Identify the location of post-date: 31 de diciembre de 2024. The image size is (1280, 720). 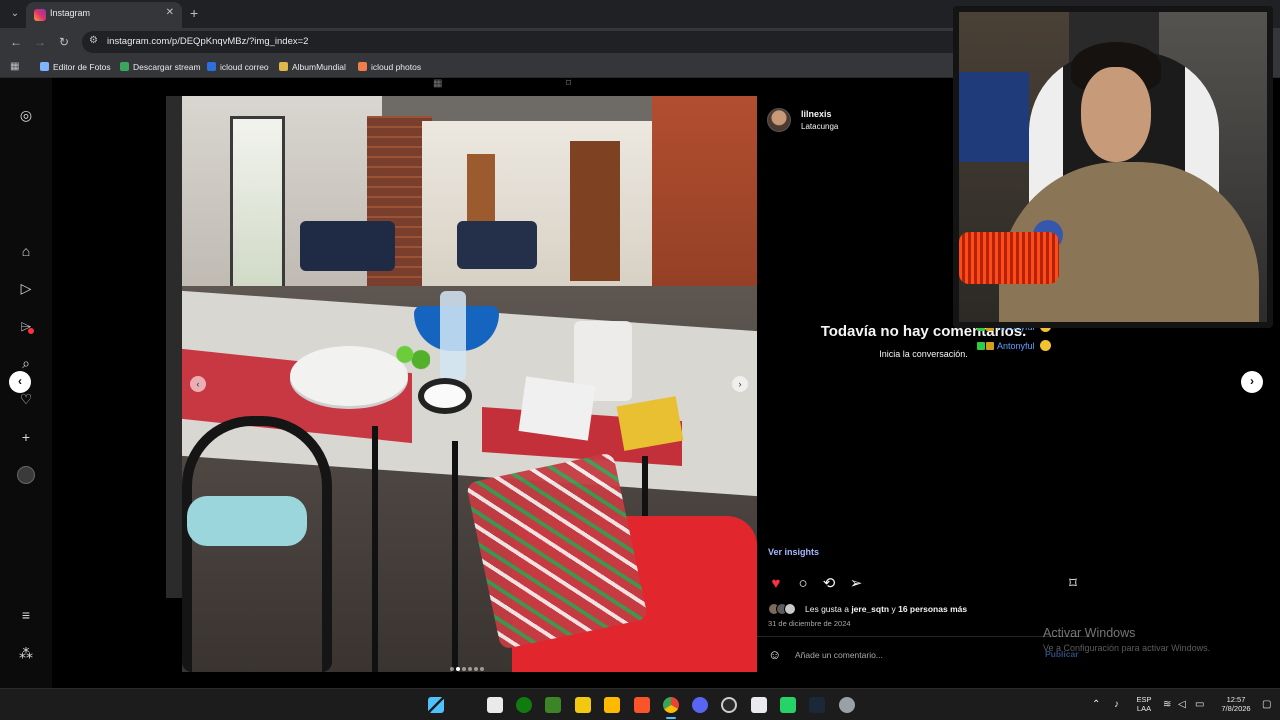
(809, 623).